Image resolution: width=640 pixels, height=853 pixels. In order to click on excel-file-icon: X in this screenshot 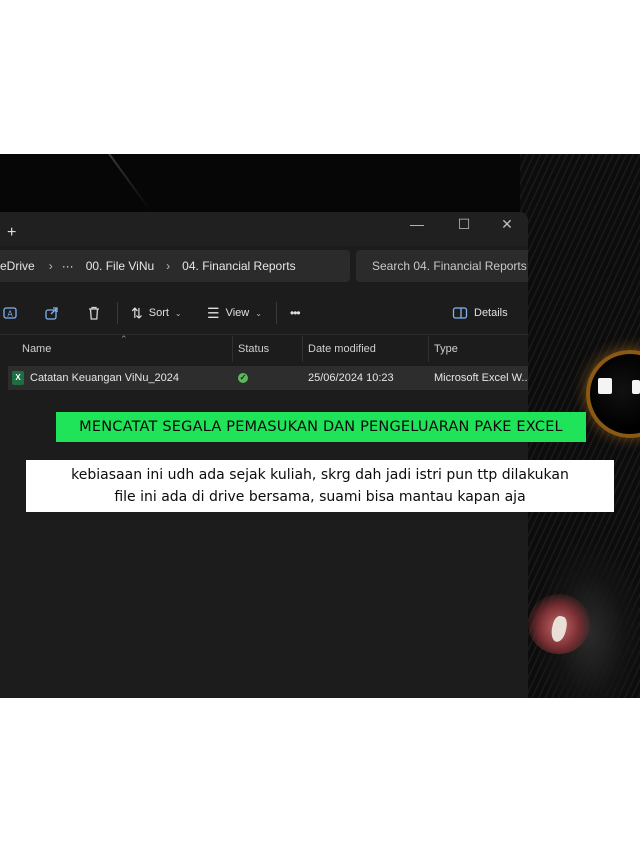, I will do `click(18, 378)`.